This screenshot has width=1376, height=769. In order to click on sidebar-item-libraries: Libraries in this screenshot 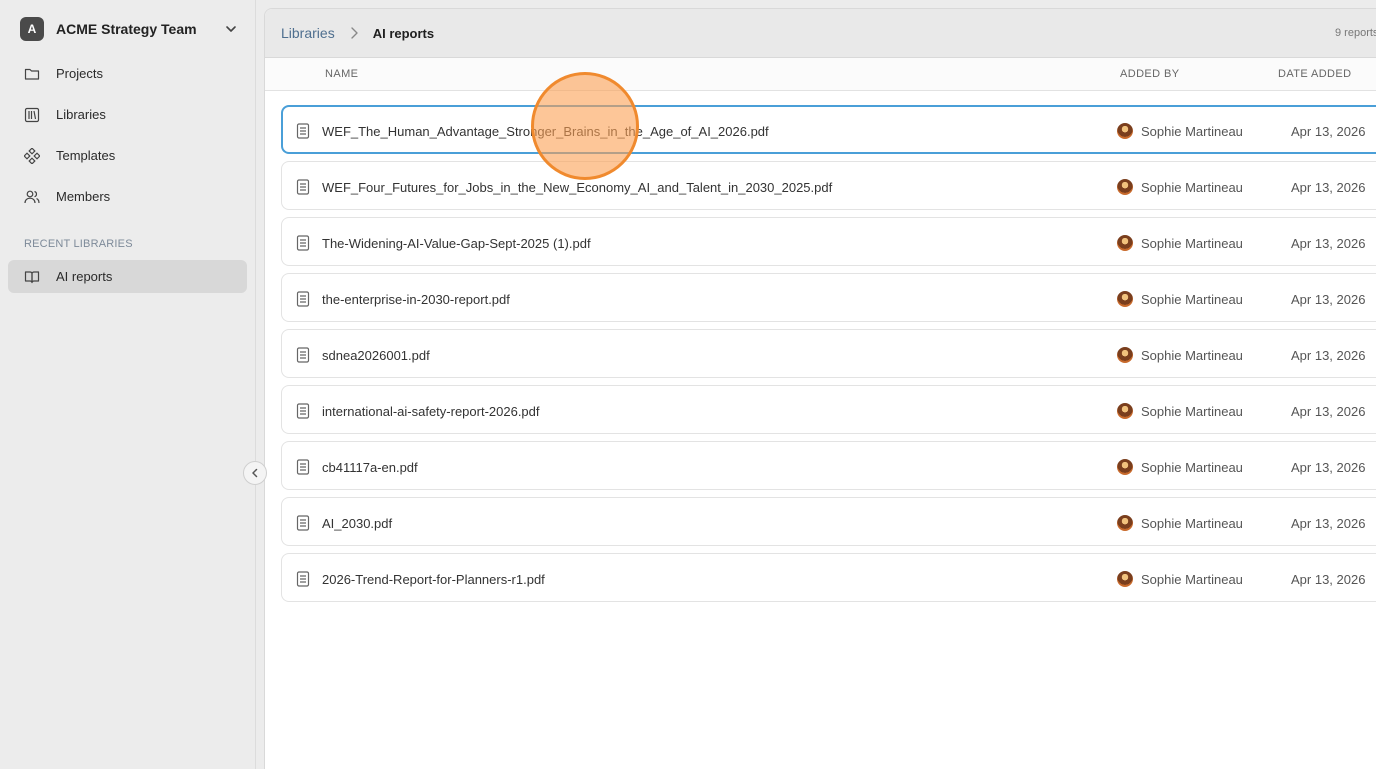, I will do `click(127, 114)`.